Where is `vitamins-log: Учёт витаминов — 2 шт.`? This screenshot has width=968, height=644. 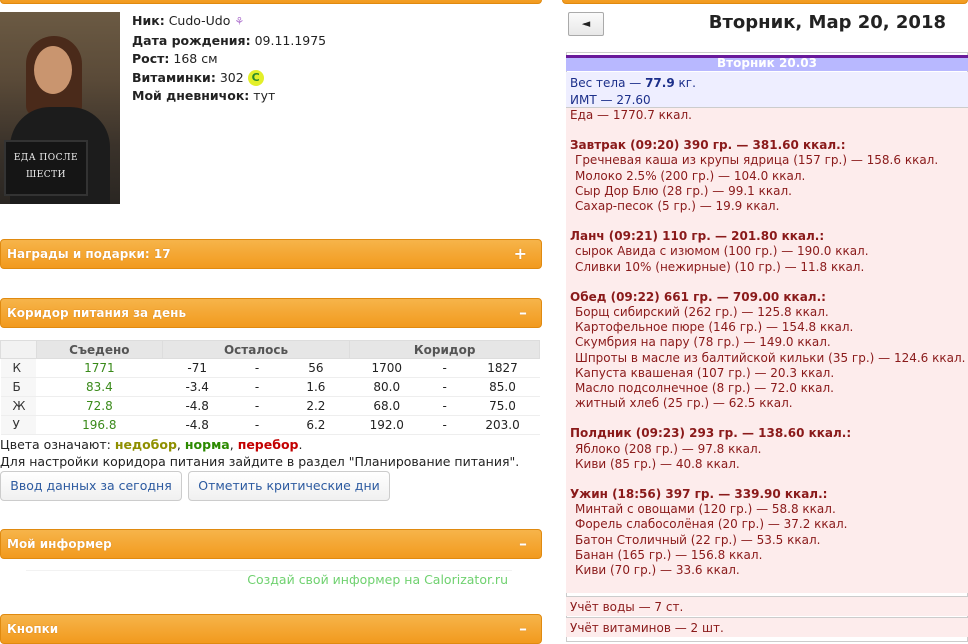
vitamins-log: Учёт витаминов — 2 шт. is located at coordinates (767, 627).